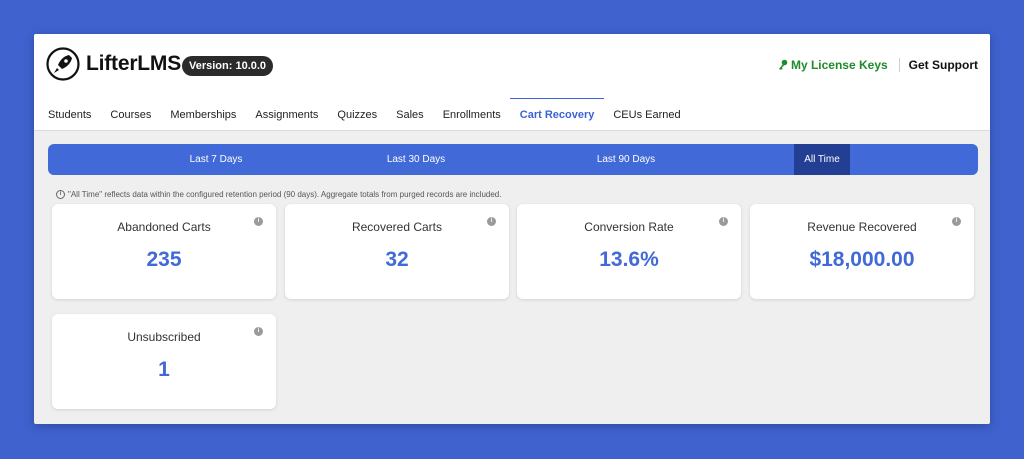 The height and width of the screenshot is (459, 1024). Describe the element at coordinates (783, 64) in the screenshot. I see `key-icon` at that location.